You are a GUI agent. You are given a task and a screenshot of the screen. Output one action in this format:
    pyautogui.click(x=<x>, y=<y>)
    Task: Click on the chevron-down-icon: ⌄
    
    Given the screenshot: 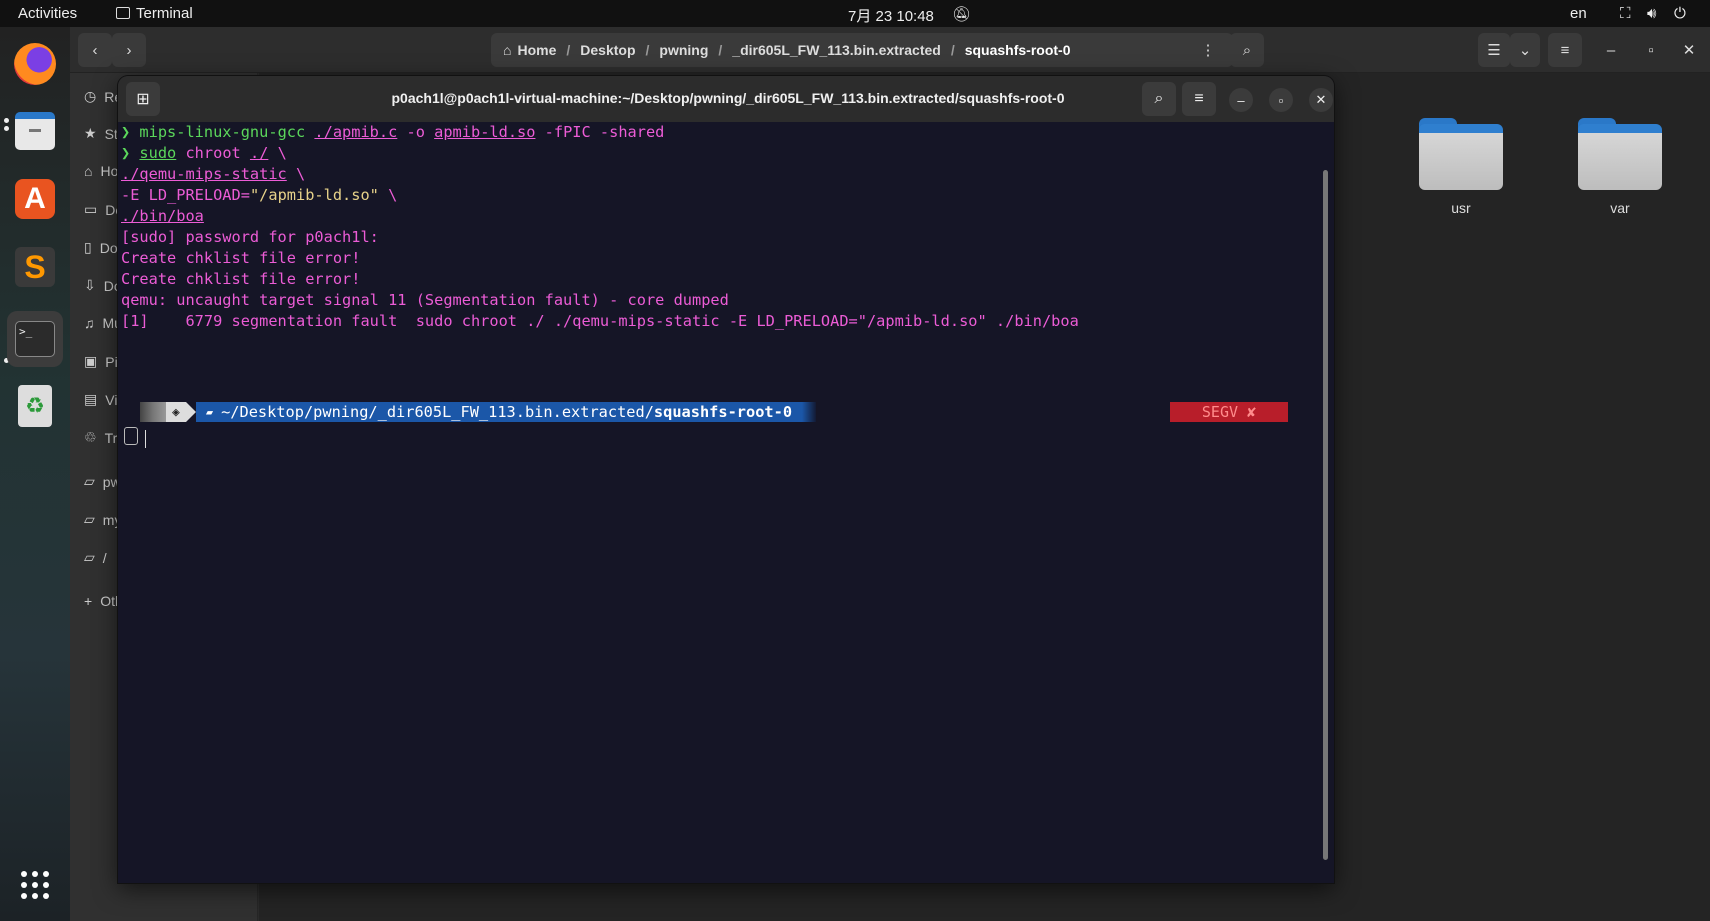 What is the action you would take?
    pyautogui.click(x=1525, y=50)
    